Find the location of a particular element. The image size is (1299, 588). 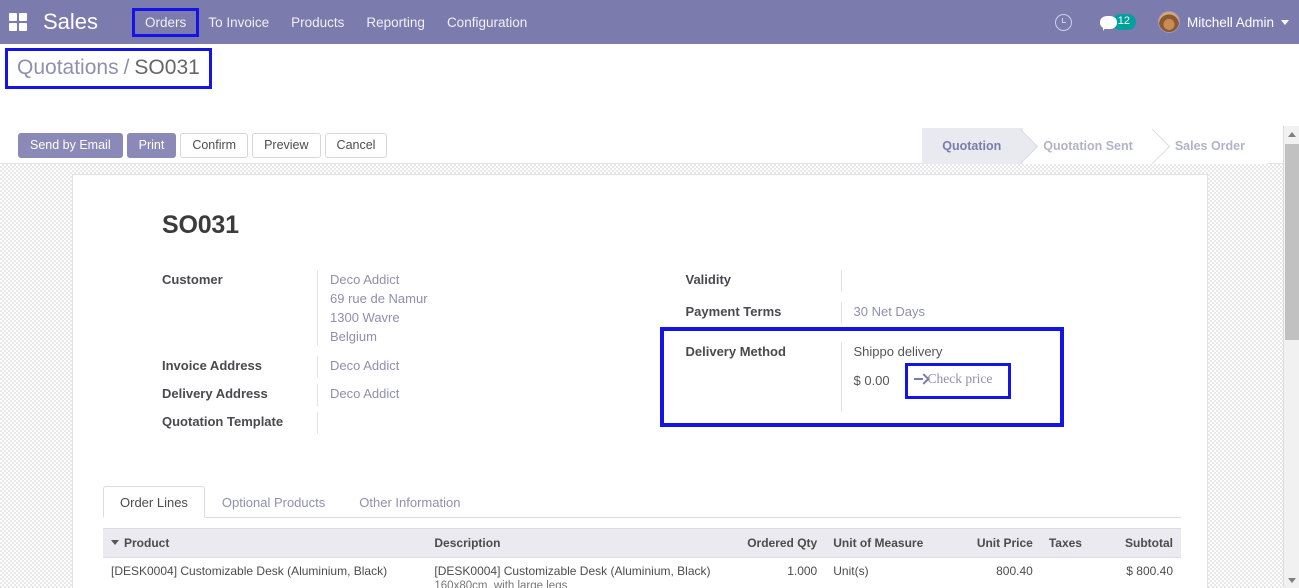

menu-item-reporting: Reporting is located at coordinates (395, 22).